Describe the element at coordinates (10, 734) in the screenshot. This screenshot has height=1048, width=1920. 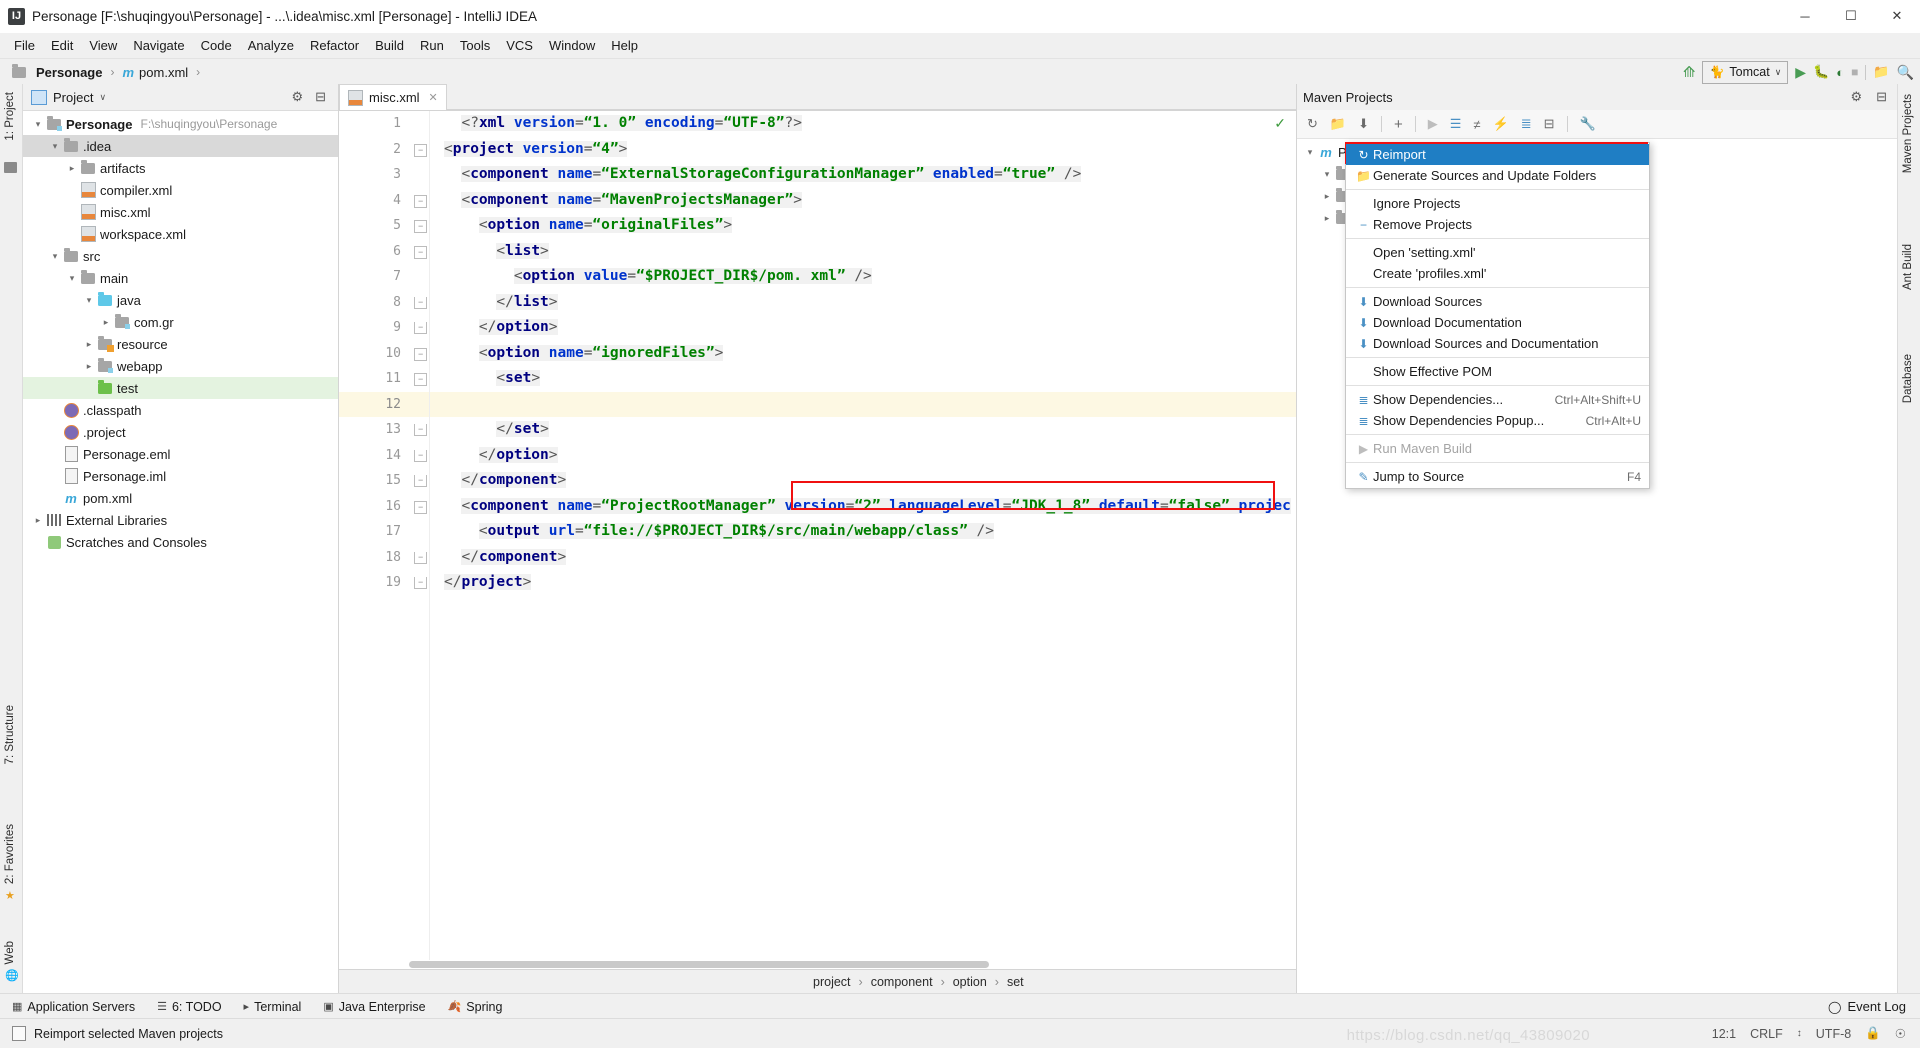
I see `sidebar-tab-structure: 7: Structure` at that location.